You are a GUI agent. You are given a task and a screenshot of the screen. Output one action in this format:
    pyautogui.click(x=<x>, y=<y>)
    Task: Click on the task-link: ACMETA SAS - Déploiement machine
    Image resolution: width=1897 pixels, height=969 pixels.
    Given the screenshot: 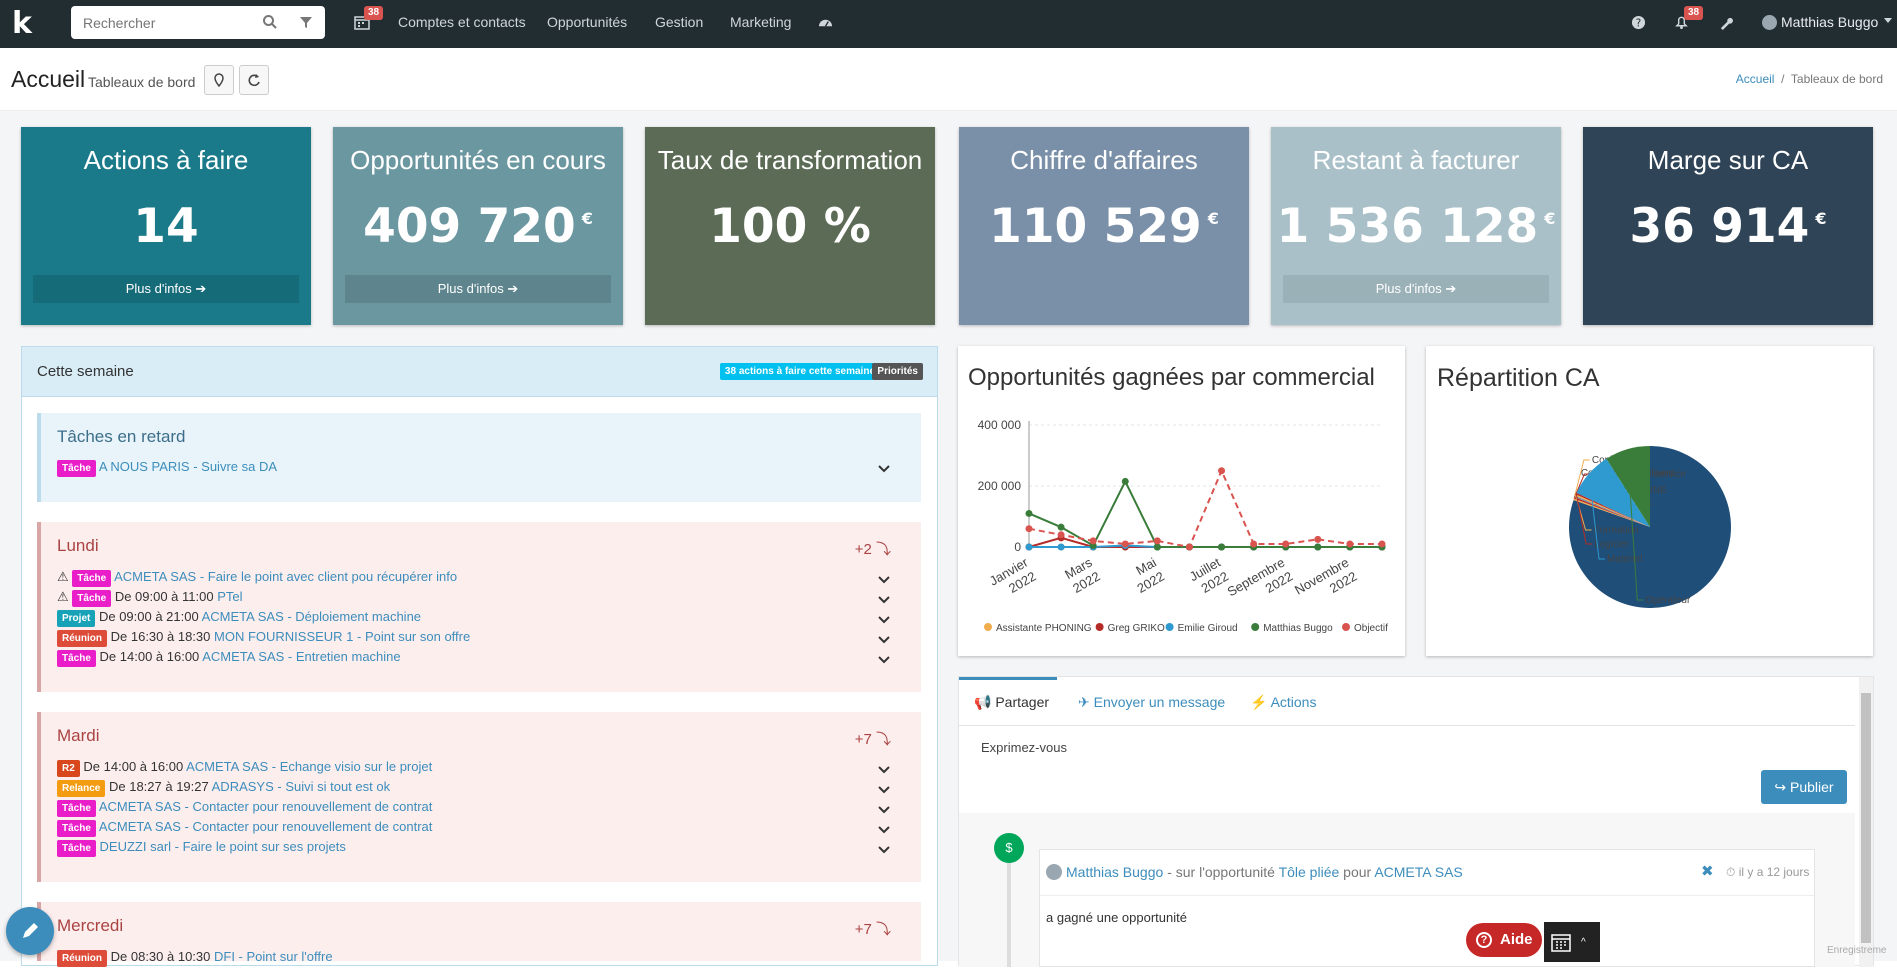 What is the action you would take?
    pyautogui.click(x=311, y=616)
    